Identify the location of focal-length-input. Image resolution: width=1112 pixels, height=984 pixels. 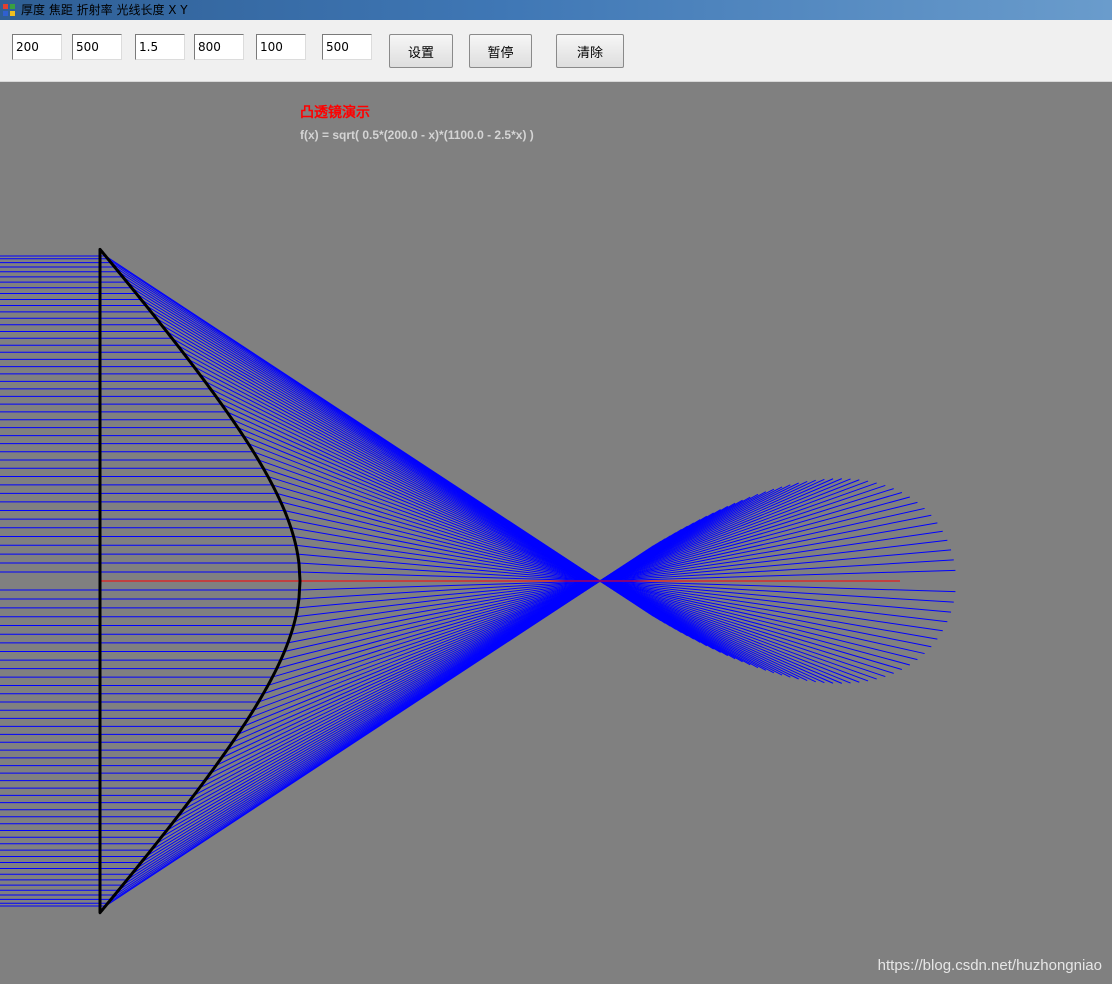
(97, 47).